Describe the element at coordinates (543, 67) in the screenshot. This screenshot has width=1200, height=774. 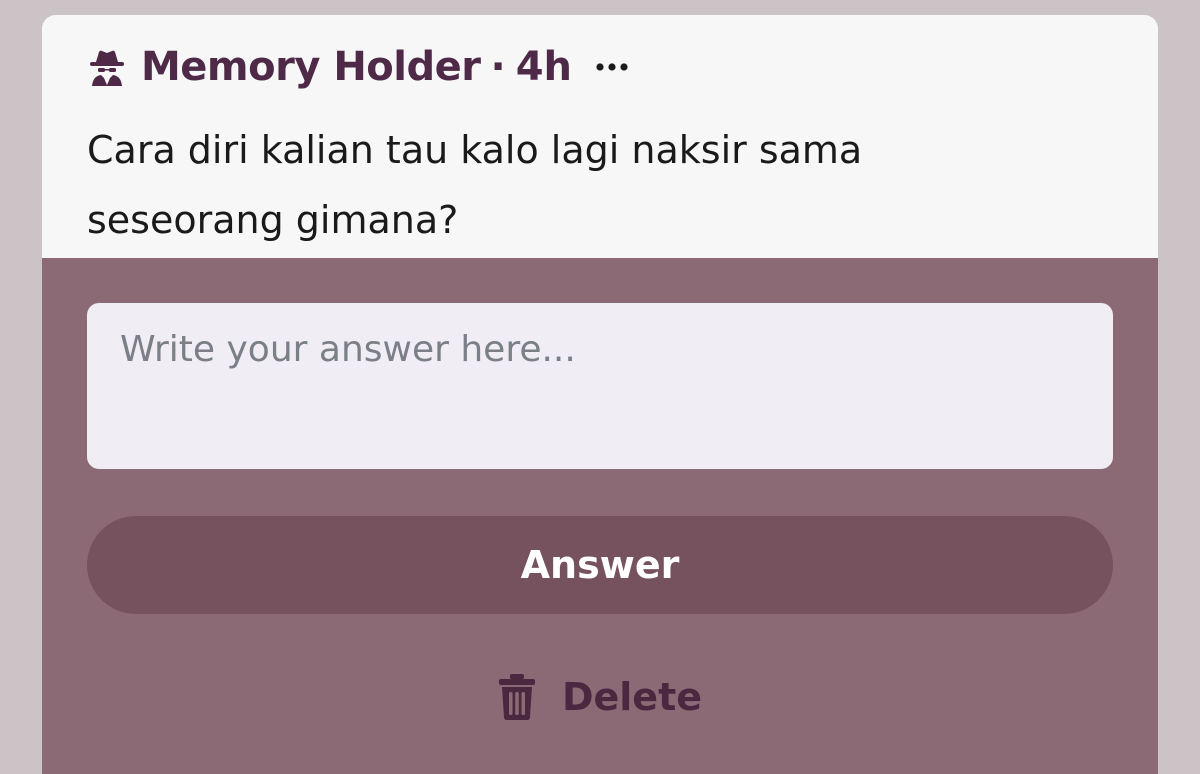
I see `post-timestamp: 4h` at that location.